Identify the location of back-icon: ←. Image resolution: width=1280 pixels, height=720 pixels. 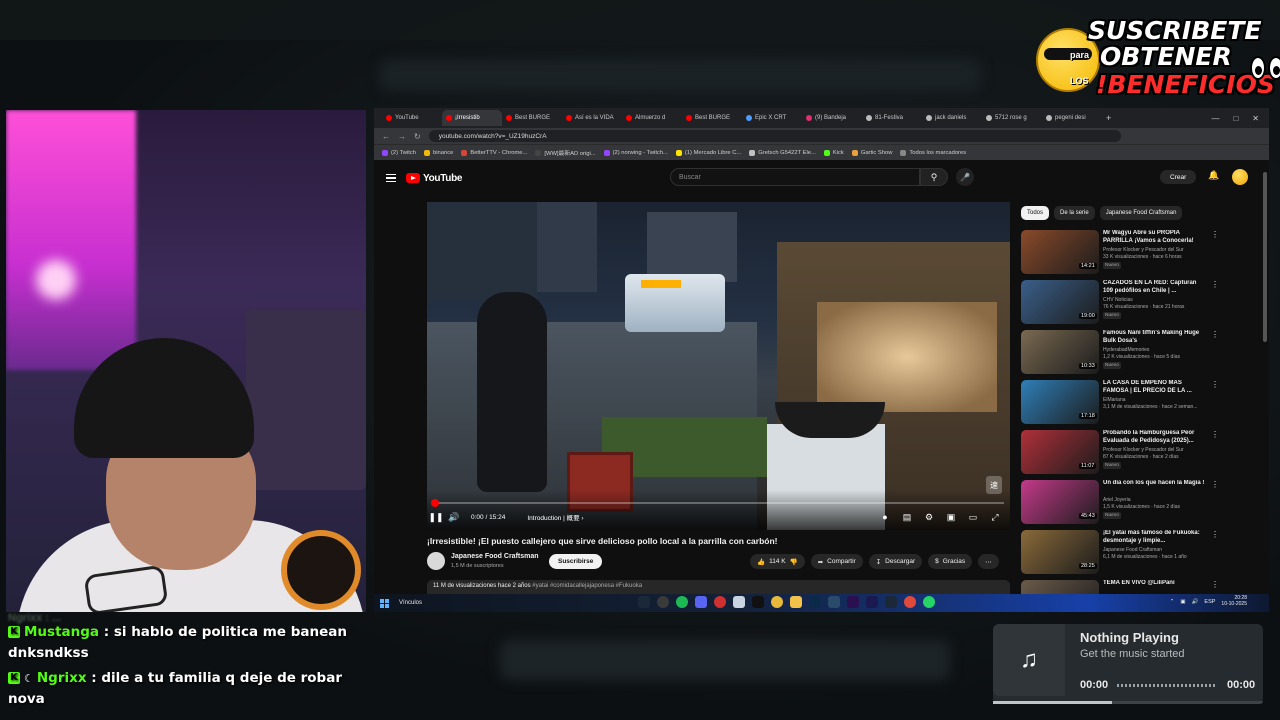
(386, 136).